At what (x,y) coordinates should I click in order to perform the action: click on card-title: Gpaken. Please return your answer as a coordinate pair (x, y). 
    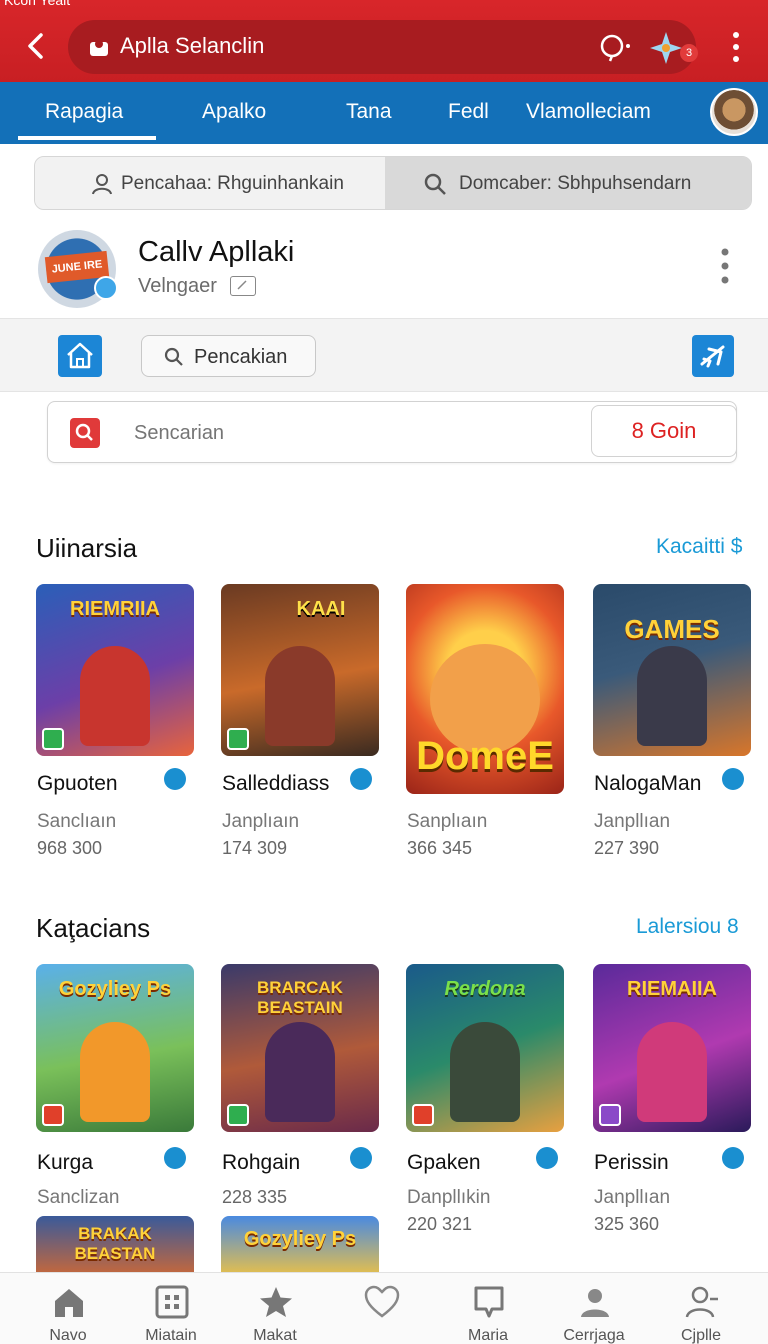
    Looking at the image, I should click on (444, 1163).